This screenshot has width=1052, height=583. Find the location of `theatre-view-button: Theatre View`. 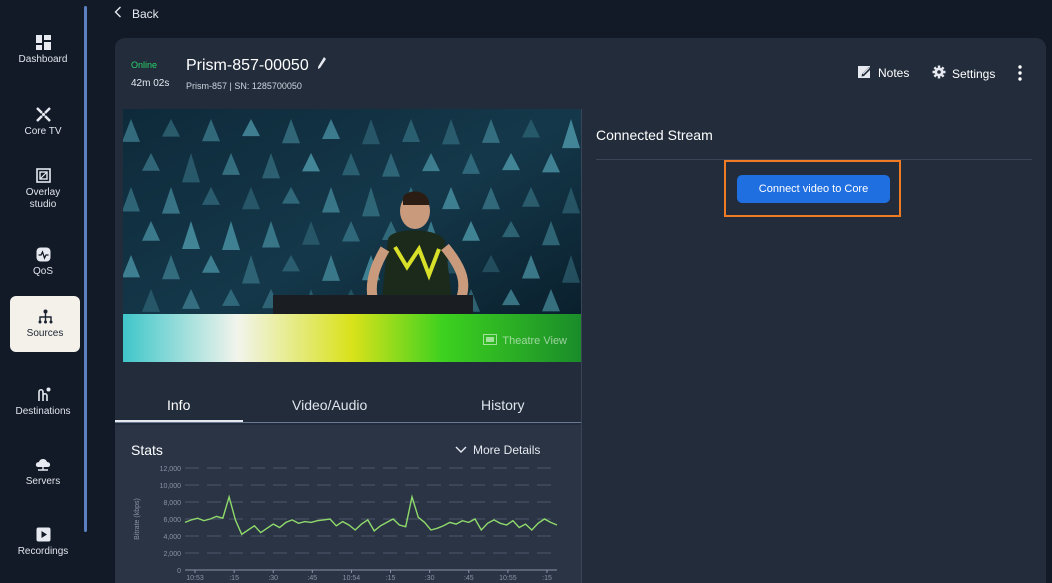

theatre-view-button: Theatre View is located at coordinates (525, 341).